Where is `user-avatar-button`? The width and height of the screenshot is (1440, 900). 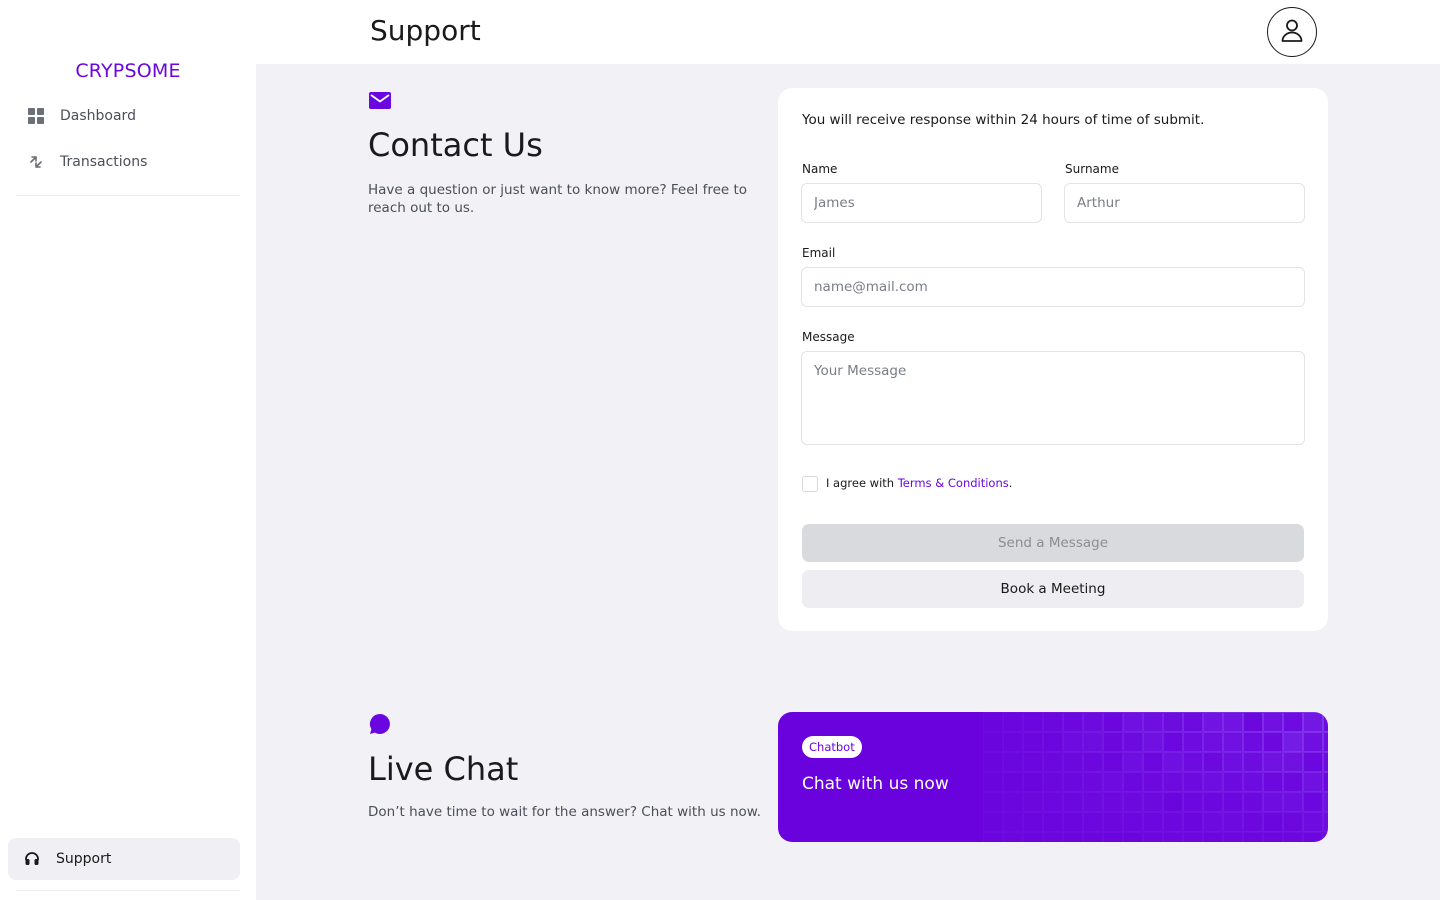
user-avatar-button is located at coordinates (1292, 32).